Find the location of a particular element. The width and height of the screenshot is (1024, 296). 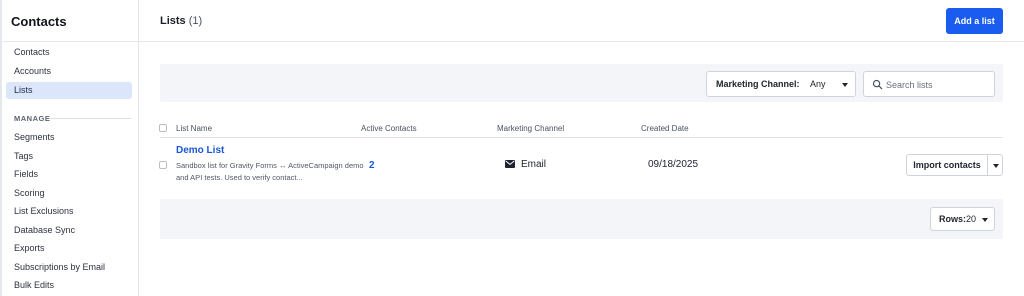

sidebar-item-contacts: Contacts is located at coordinates (69, 52).